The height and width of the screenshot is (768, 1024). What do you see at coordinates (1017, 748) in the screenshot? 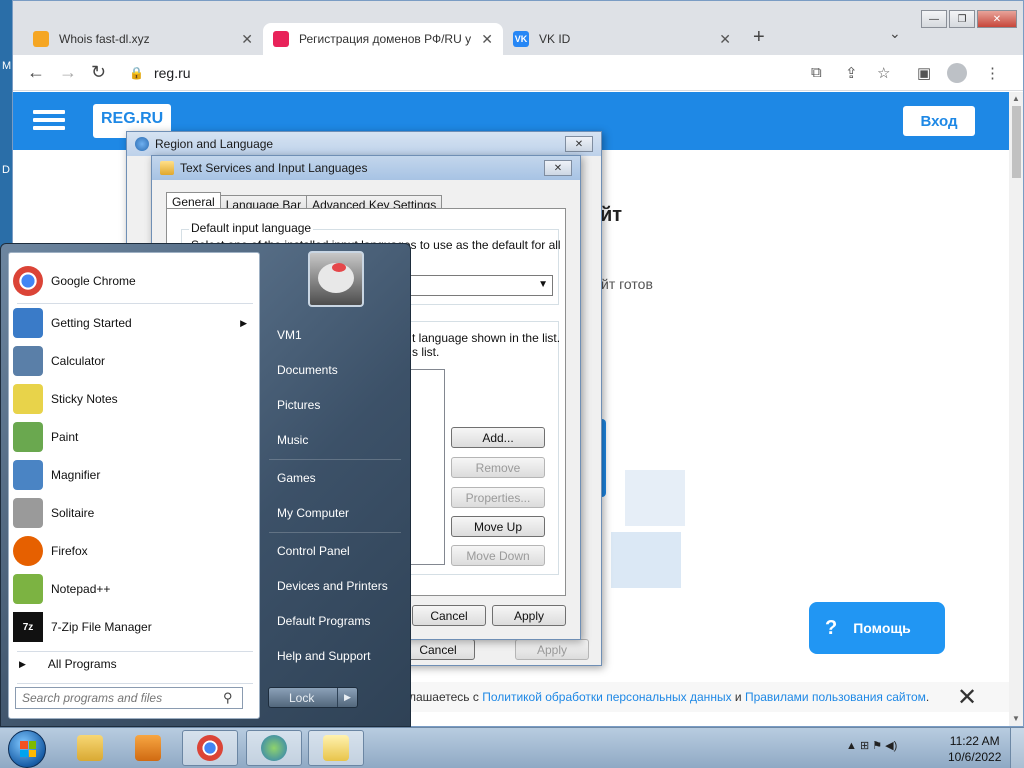
I see `show-desktop-button` at bounding box center [1017, 748].